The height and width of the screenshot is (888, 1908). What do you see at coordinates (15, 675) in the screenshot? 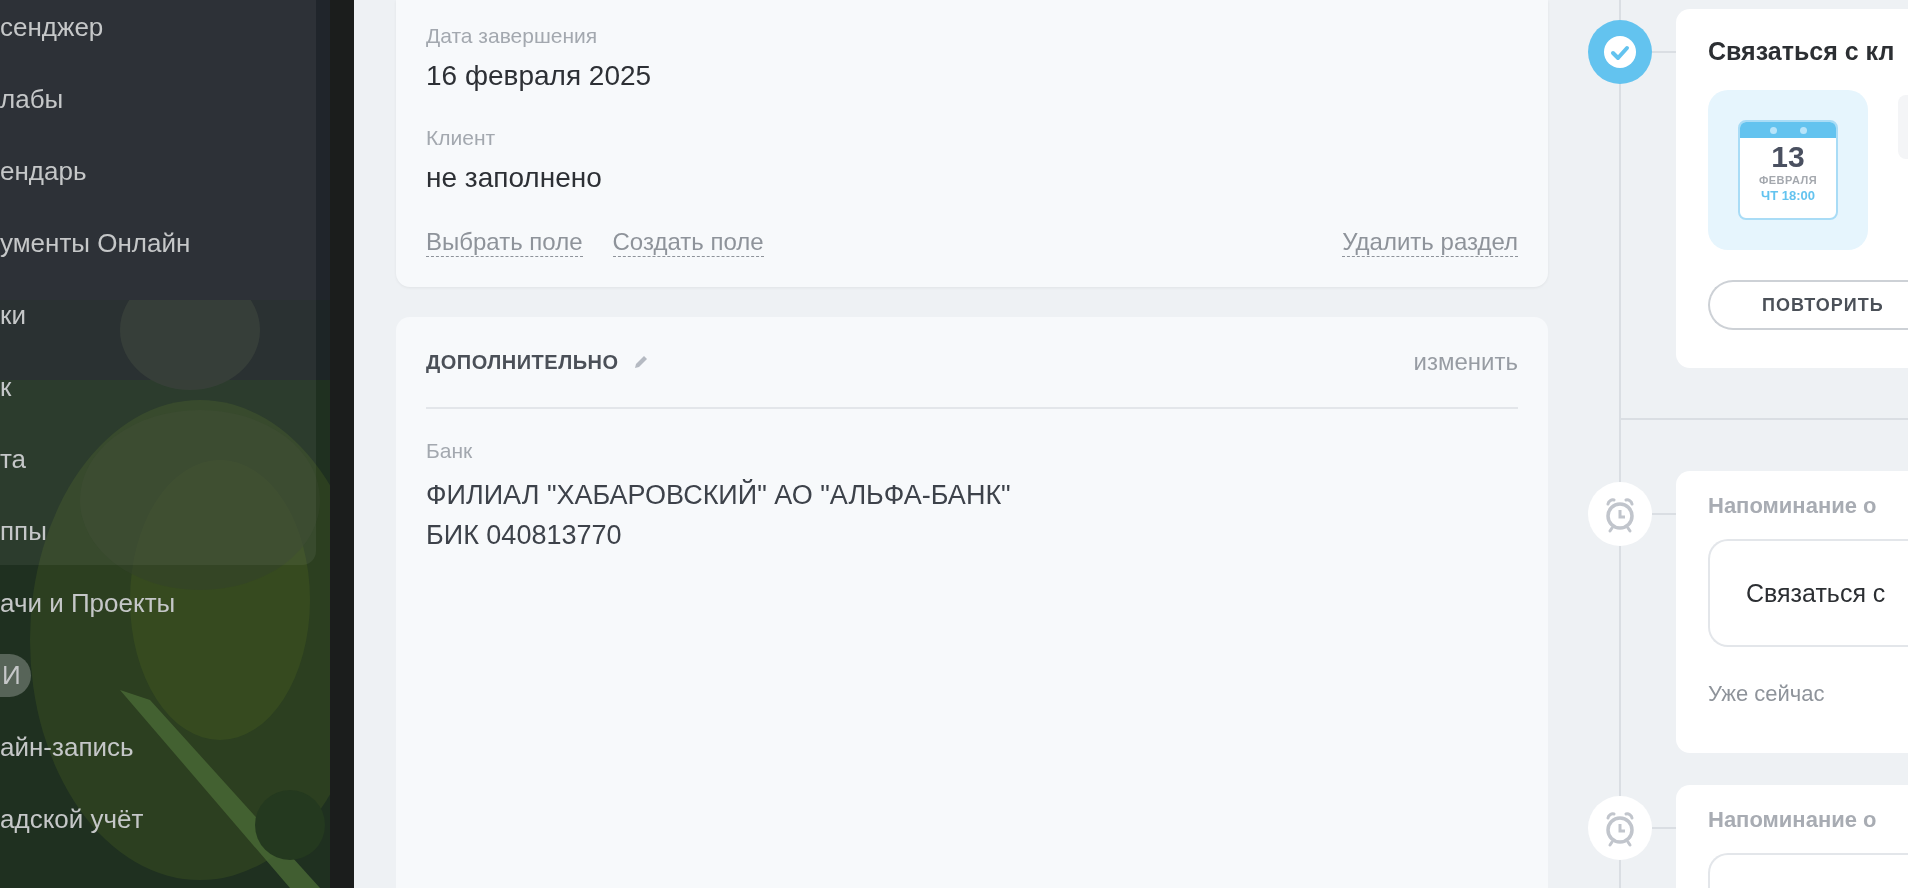
I see `sidebar-badge: И` at bounding box center [15, 675].